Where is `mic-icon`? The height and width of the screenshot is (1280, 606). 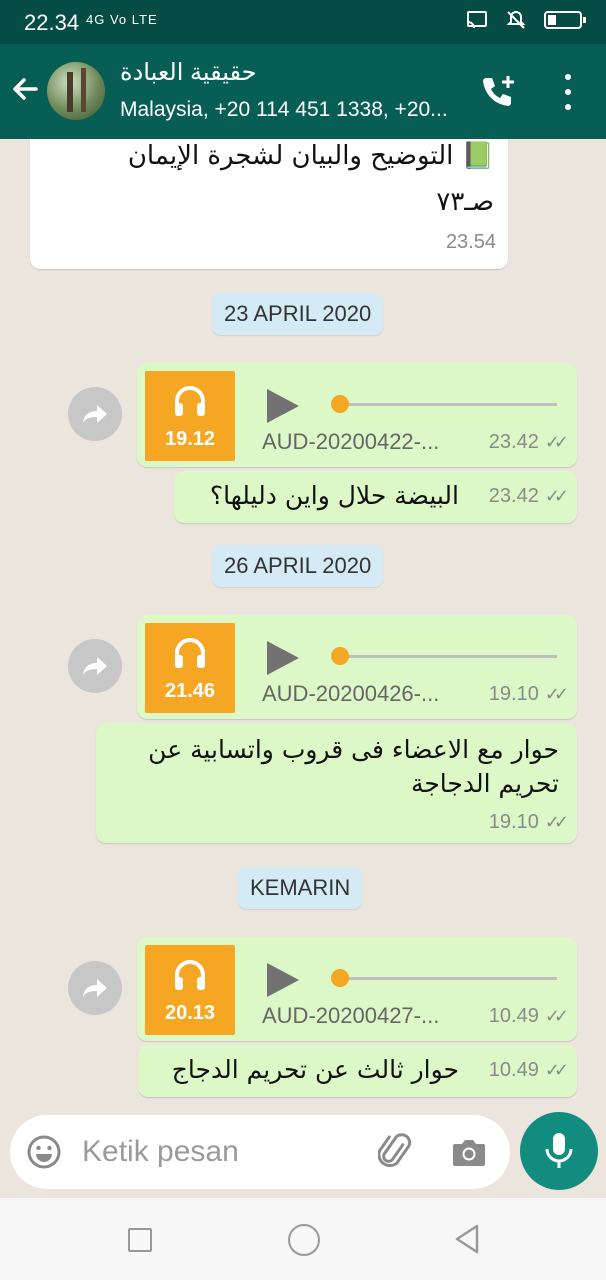
mic-icon is located at coordinates (559, 1150).